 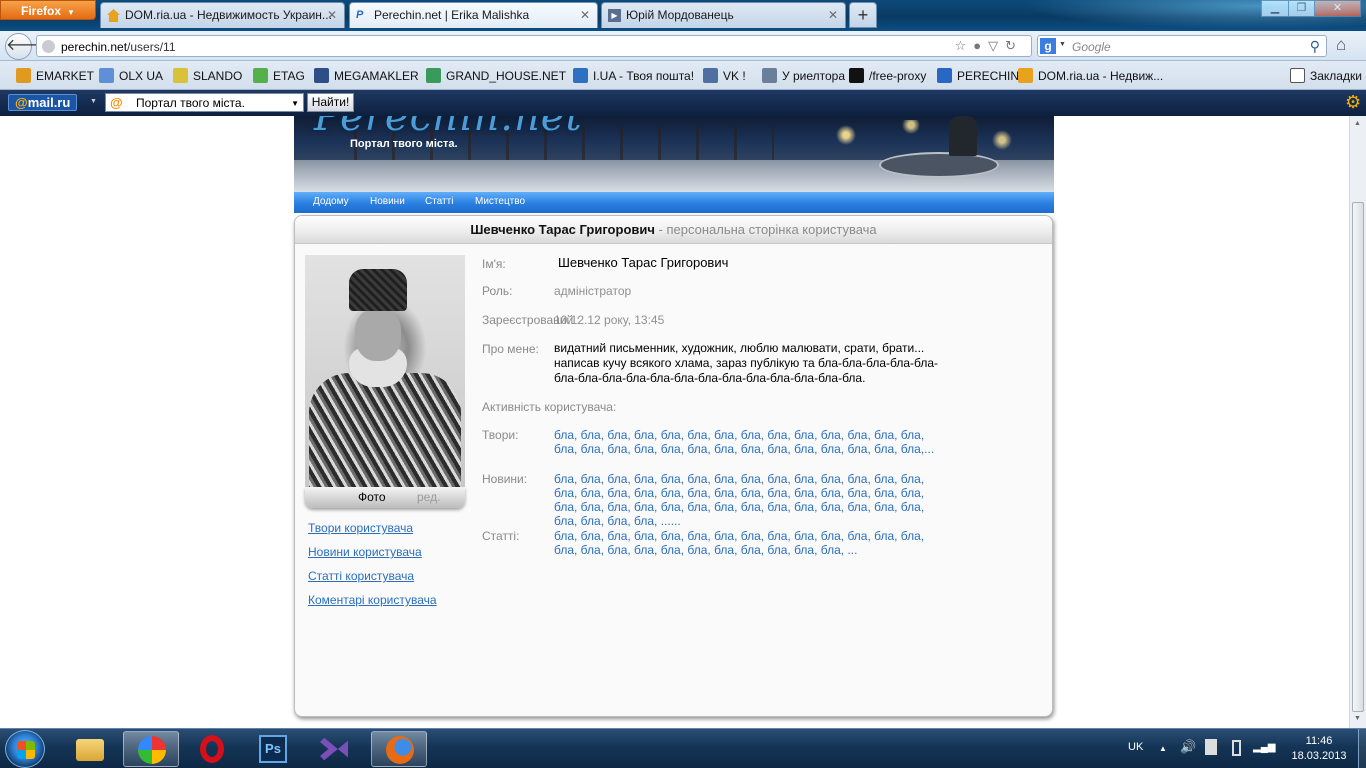 What do you see at coordinates (439, 201) in the screenshot?
I see `menu-item-articles: Статті` at bounding box center [439, 201].